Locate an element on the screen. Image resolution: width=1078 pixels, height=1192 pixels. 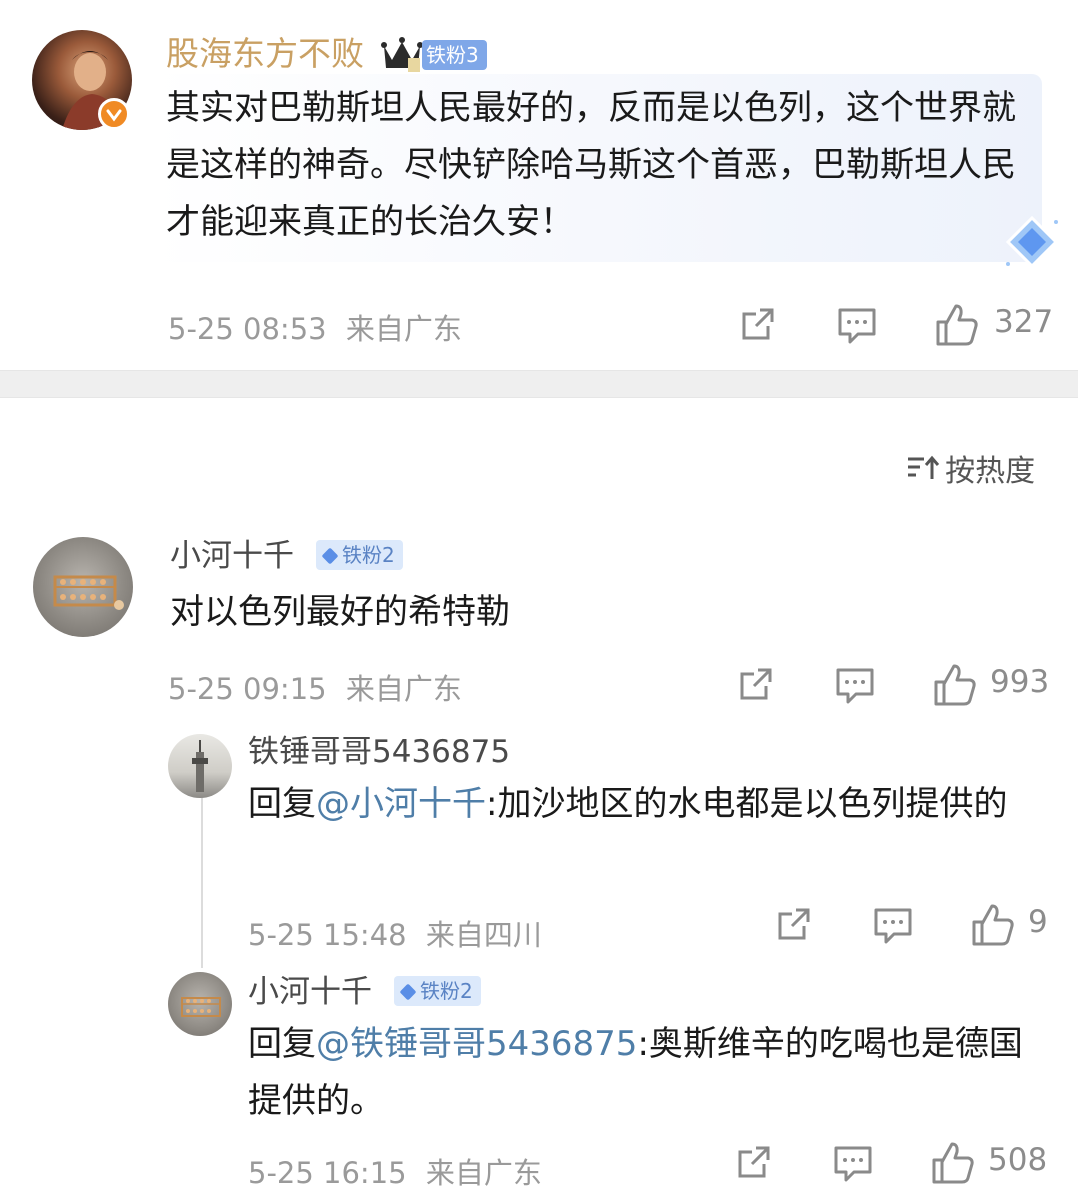
comment-location: 来自广东 is located at coordinates (403, 689).